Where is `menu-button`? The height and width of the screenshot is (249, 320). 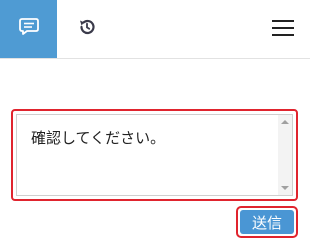
menu-button is located at coordinates (283, 30).